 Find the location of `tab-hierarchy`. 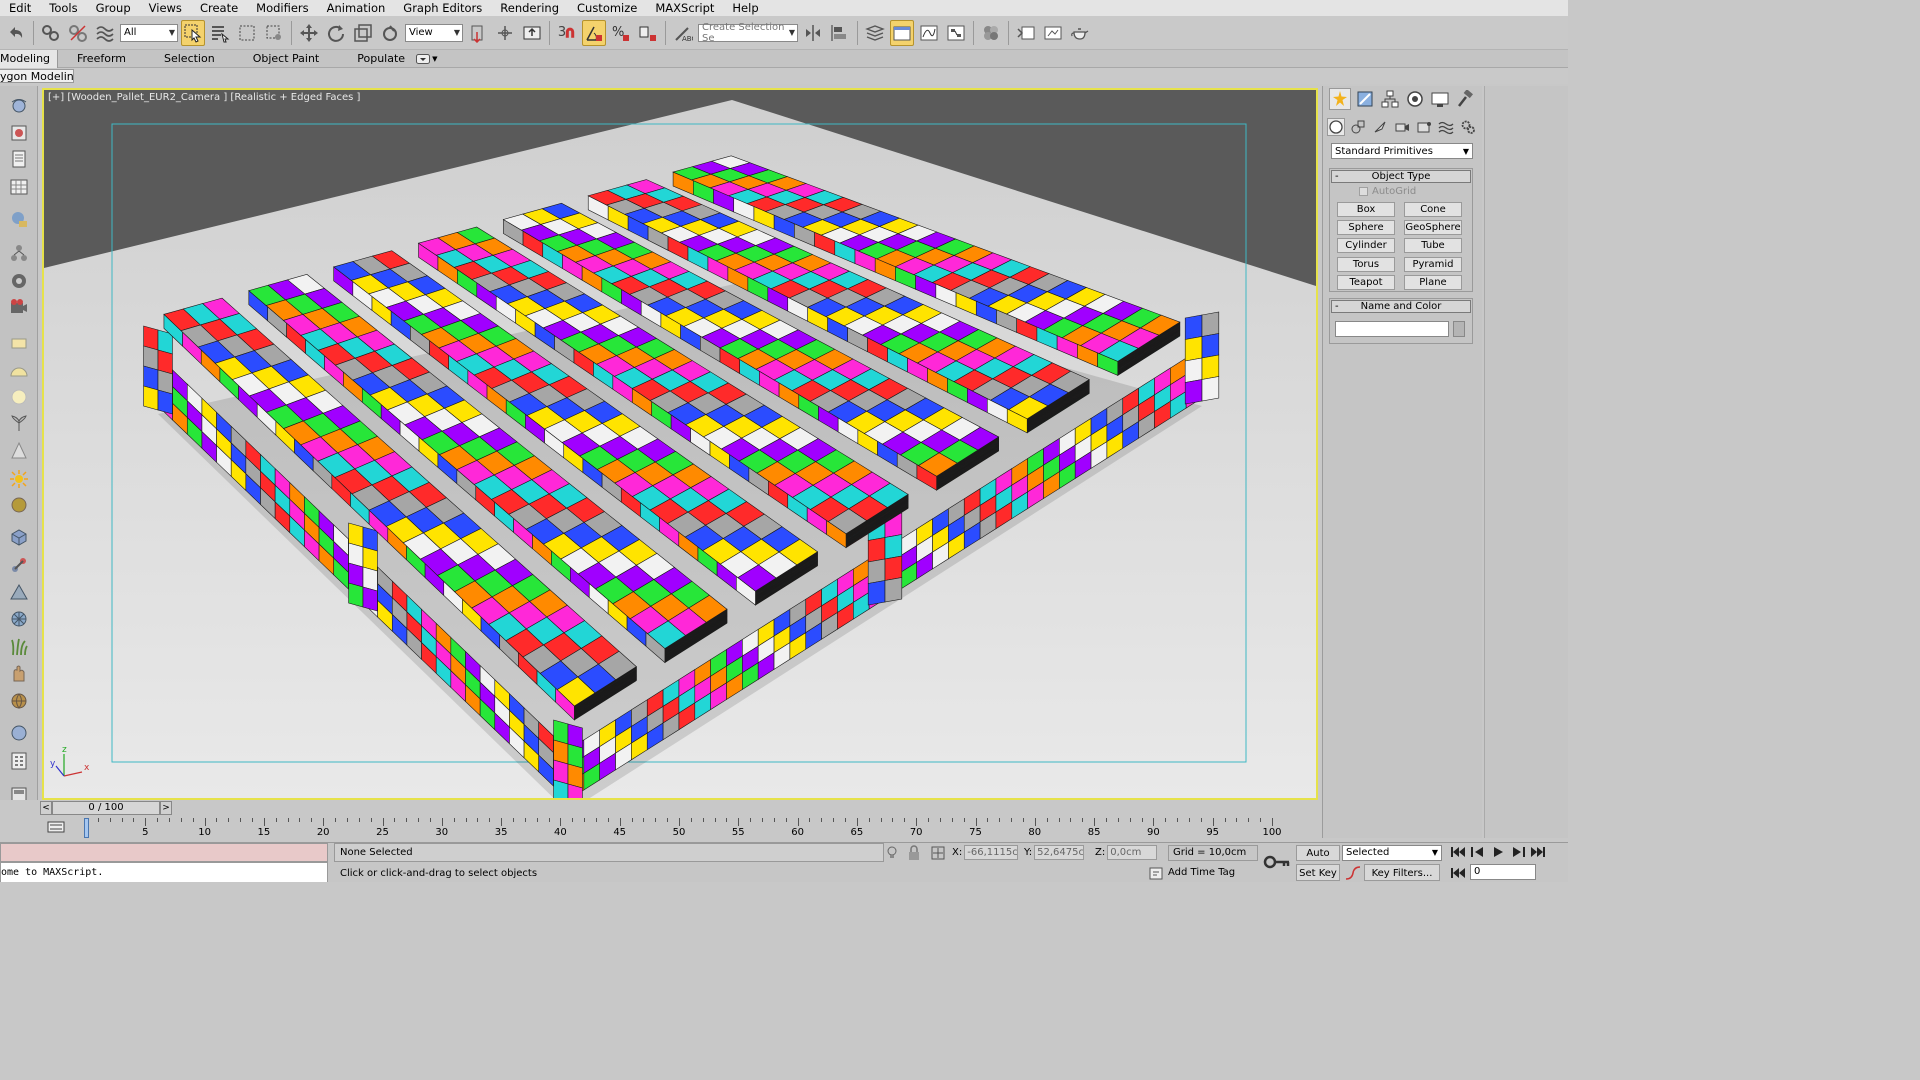

tab-hierarchy is located at coordinates (1390, 99).